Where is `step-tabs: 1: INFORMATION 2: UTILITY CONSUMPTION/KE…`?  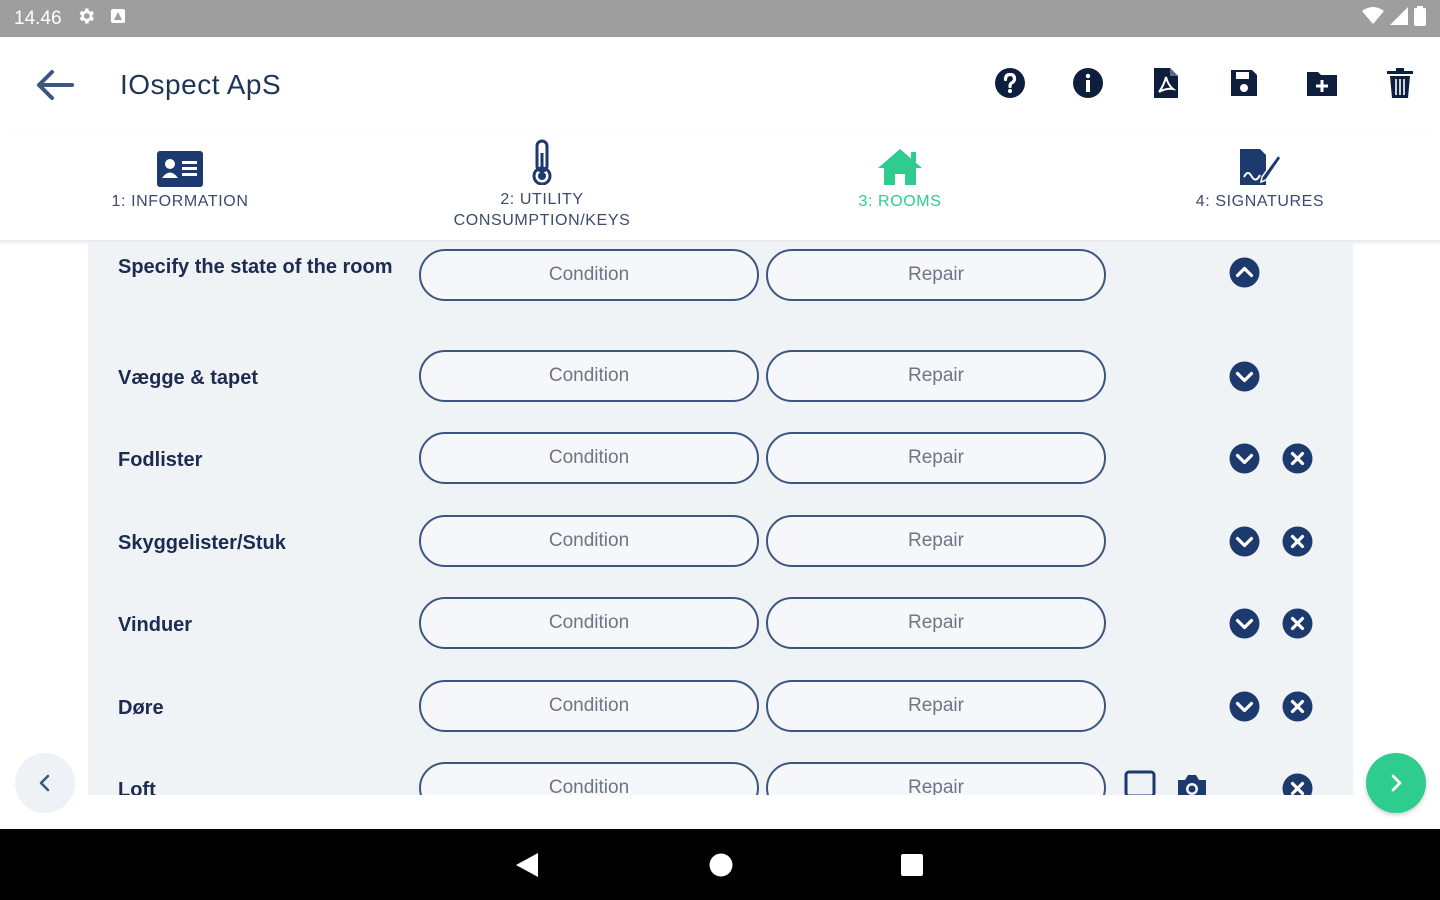 step-tabs: 1: INFORMATION 2: UTILITY CONSUMPTION/KE… is located at coordinates (720, 187).